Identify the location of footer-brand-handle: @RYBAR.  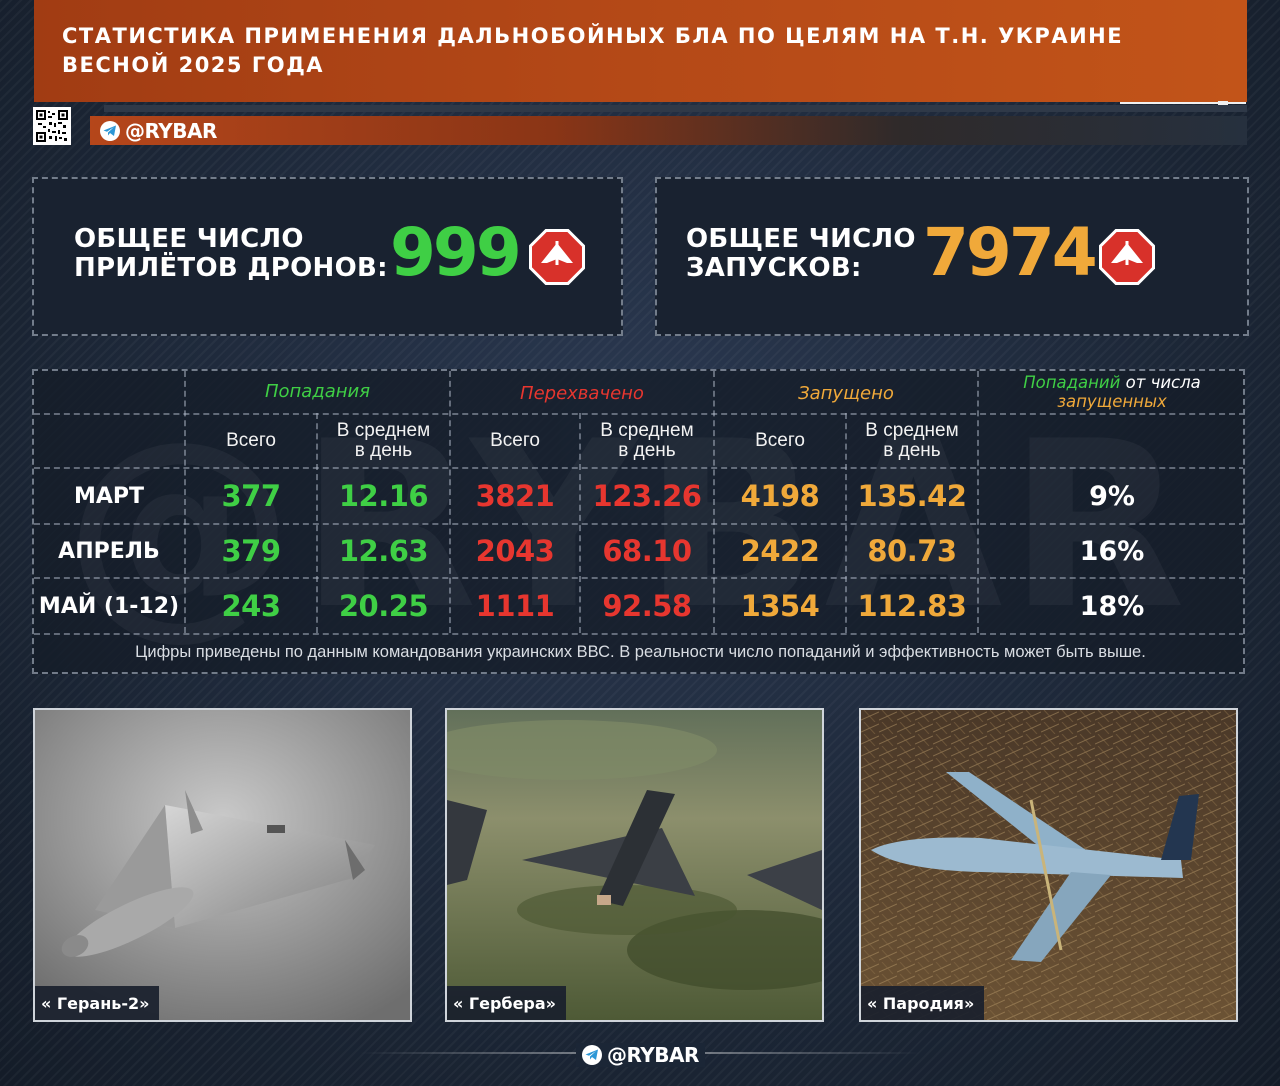
(640, 1055).